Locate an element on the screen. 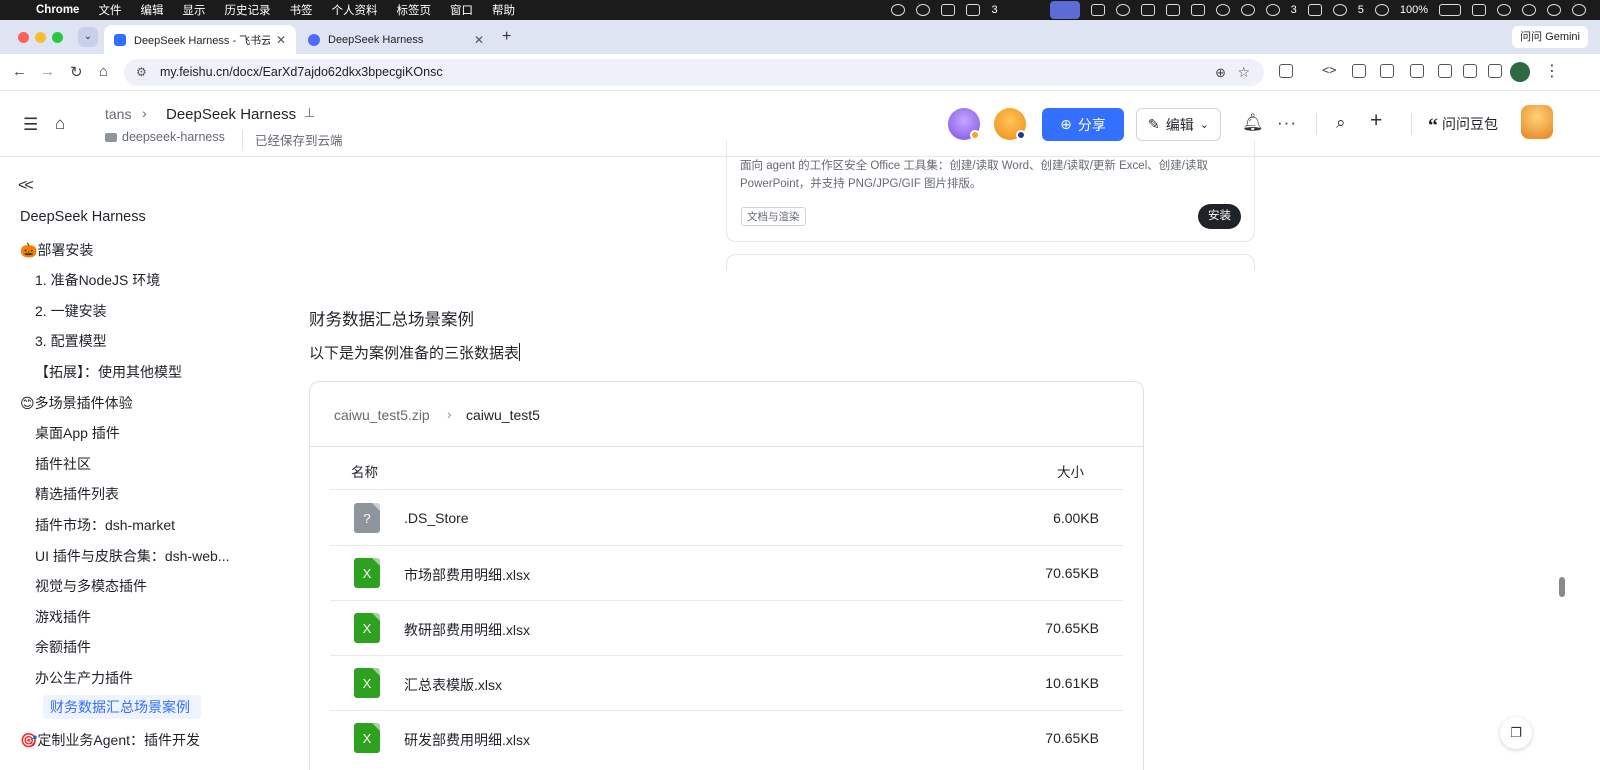  menu-edit: 编辑 is located at coordinates (151, 10).